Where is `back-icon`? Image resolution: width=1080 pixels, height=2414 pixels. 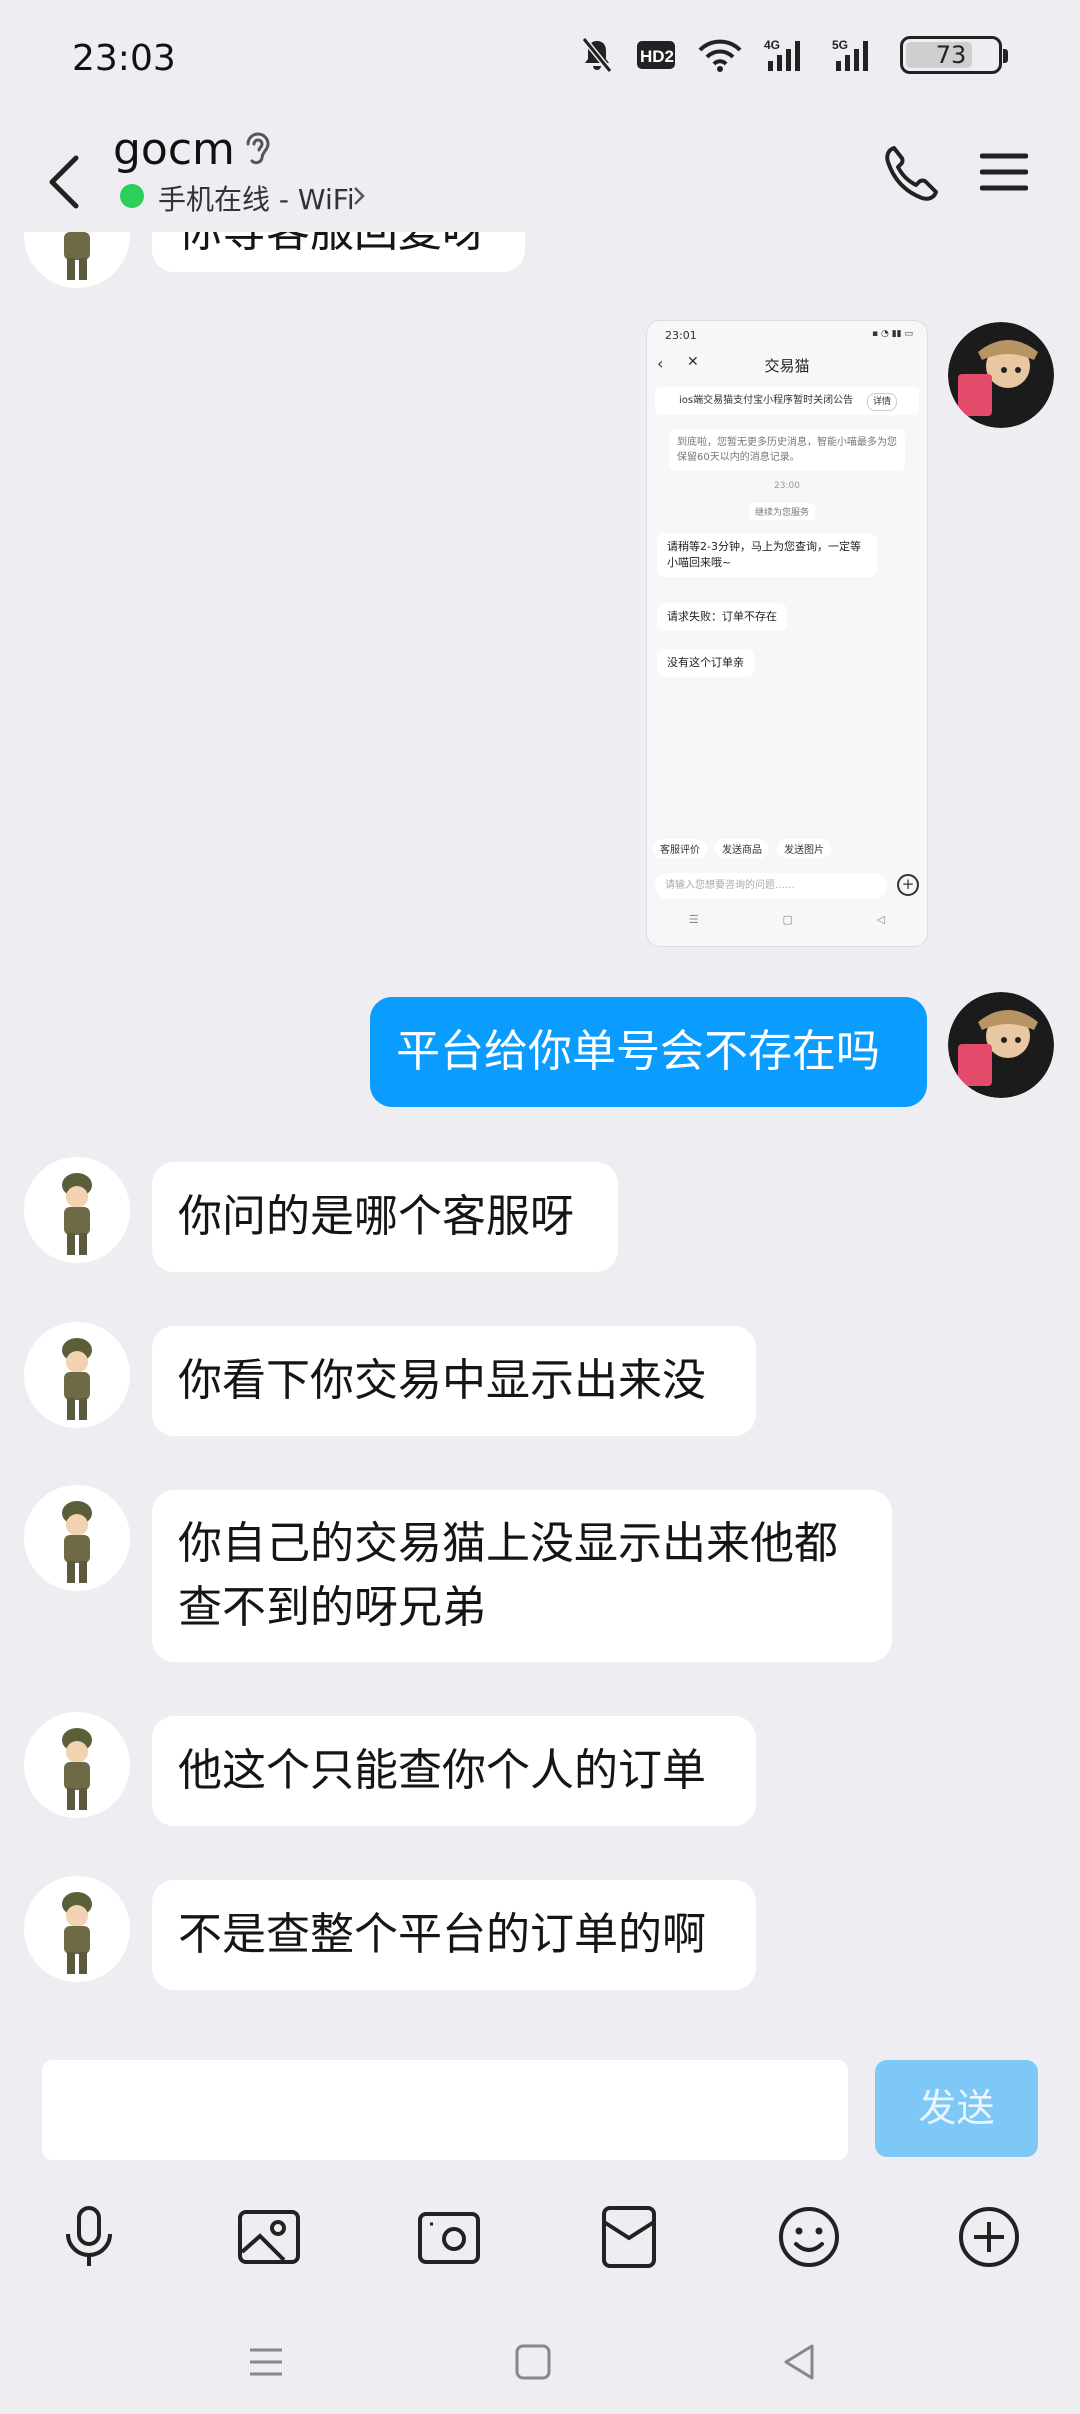
back-icon is located at coordinates (799, 2362).